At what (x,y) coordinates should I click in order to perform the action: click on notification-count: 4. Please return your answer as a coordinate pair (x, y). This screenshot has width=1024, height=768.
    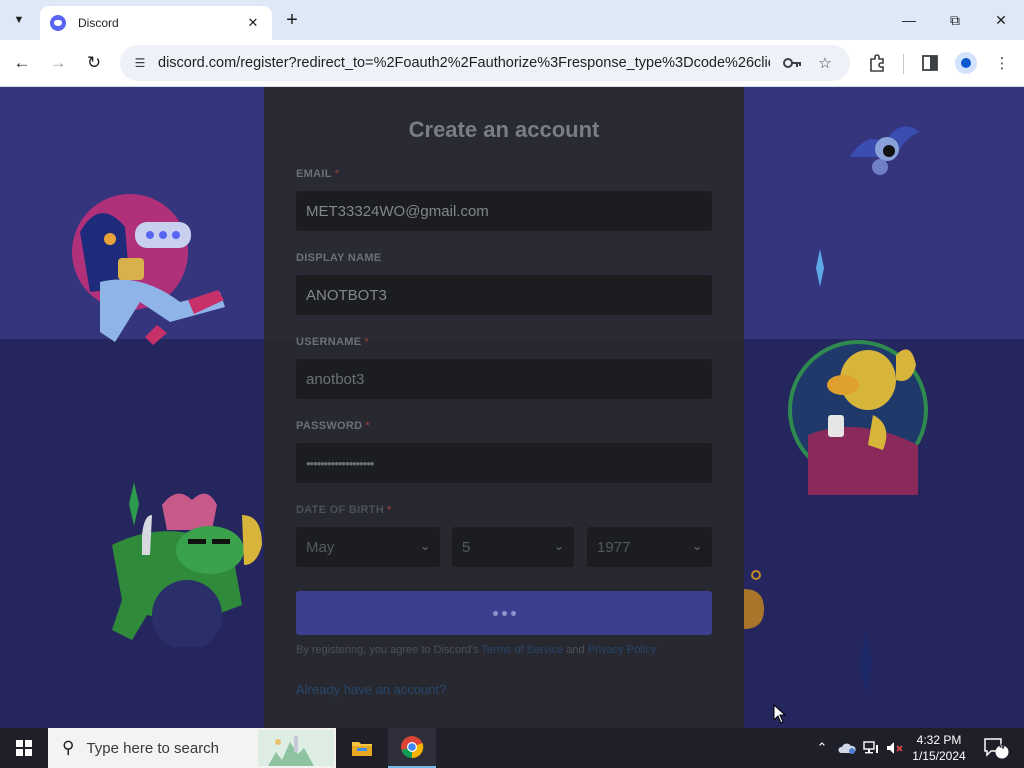
    Looking at the image, I should click on (1002, 746).